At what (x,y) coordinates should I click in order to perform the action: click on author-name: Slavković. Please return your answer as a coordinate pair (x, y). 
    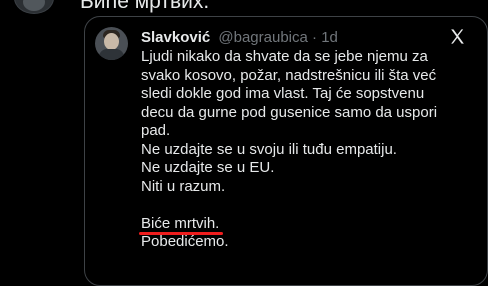
    Looking at the image, I should click on (175, 37).